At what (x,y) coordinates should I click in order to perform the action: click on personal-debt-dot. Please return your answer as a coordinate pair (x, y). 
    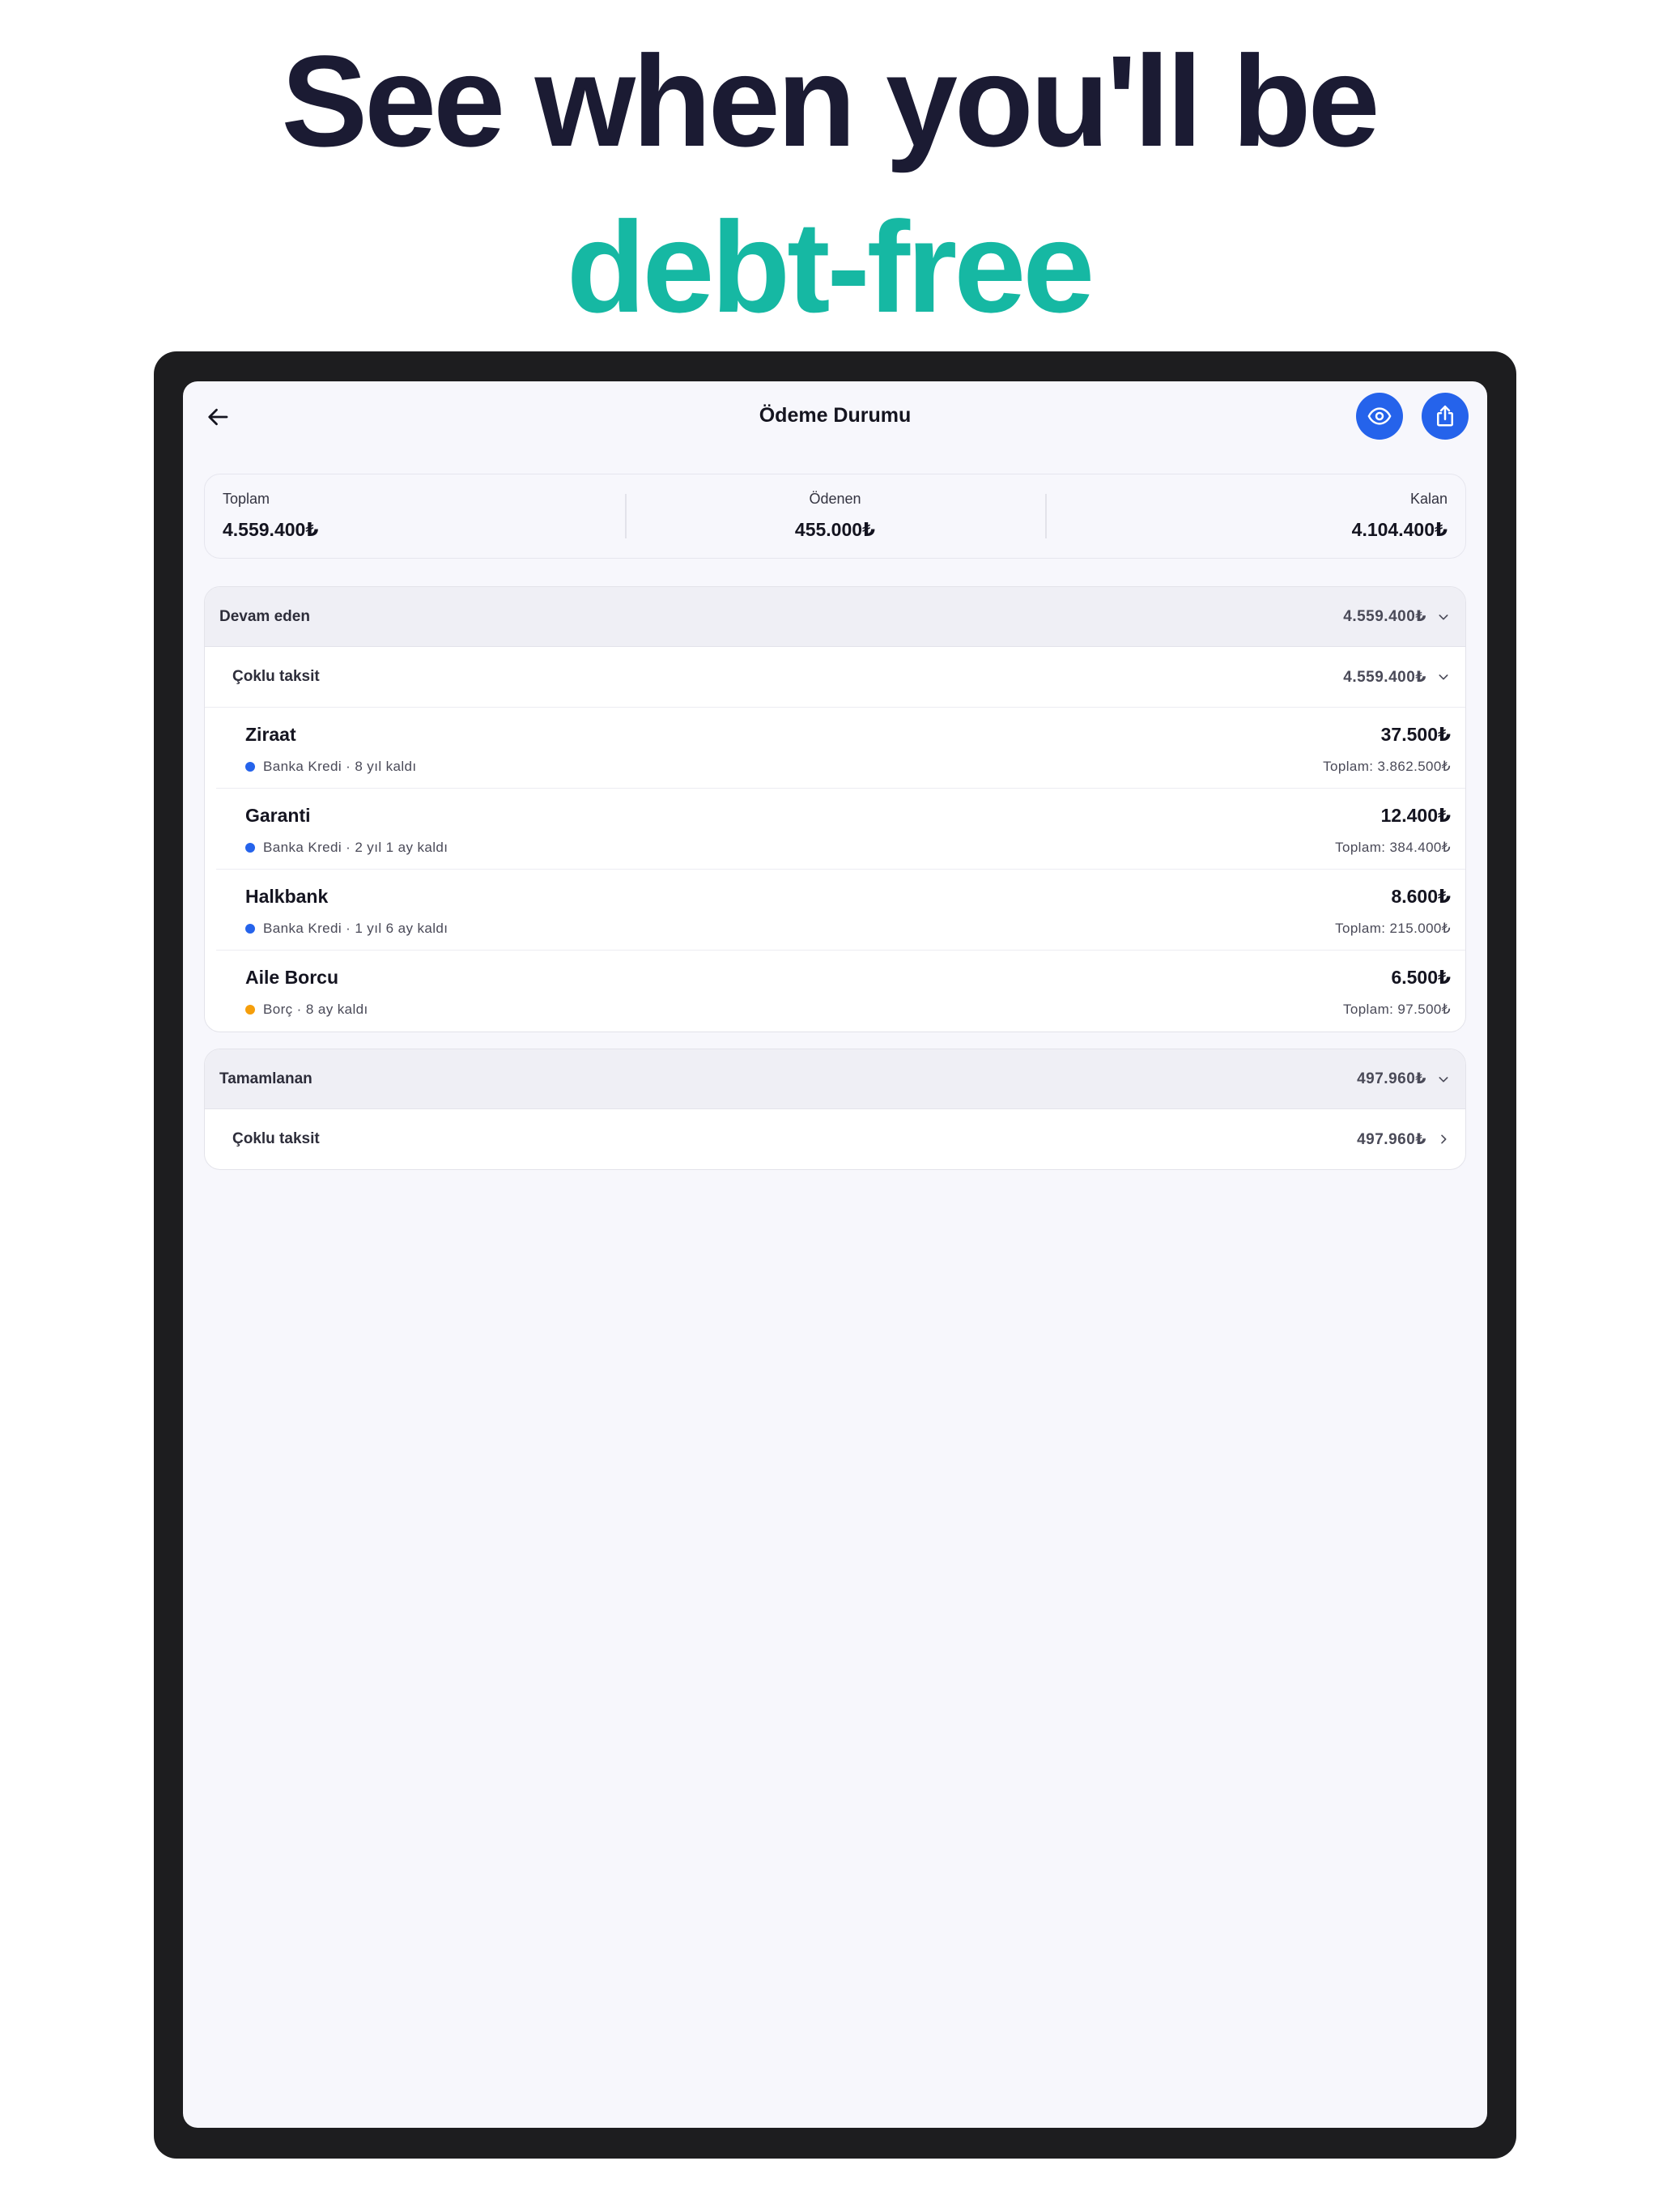
    Looking at the image, I should click on (250, 1010).